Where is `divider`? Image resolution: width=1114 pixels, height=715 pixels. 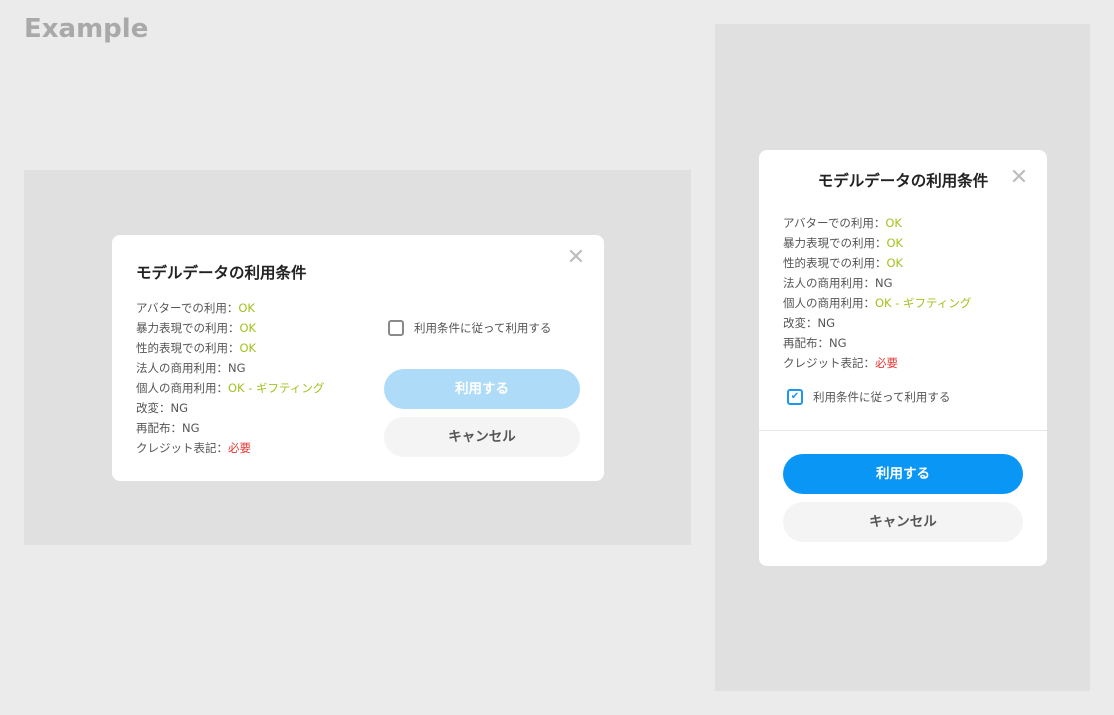 divider is located at coordinates (903, 430).